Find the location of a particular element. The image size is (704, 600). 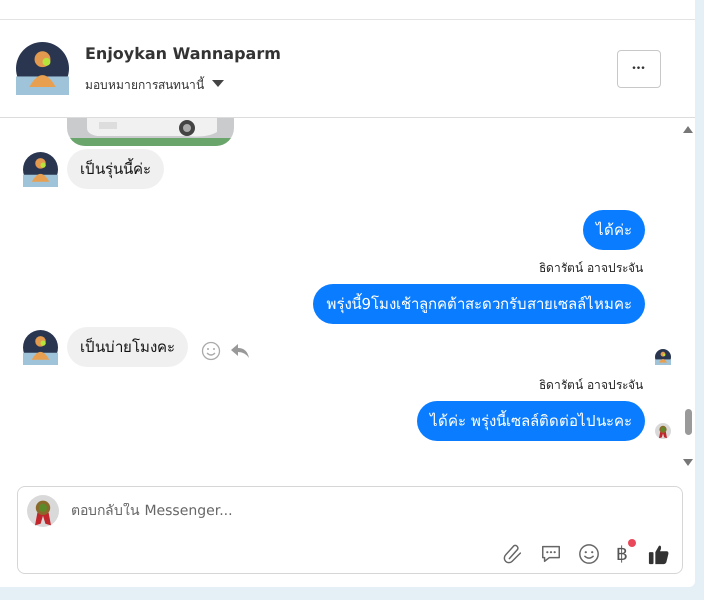

payment-button: ฿ is located at coordinates (622, 554).